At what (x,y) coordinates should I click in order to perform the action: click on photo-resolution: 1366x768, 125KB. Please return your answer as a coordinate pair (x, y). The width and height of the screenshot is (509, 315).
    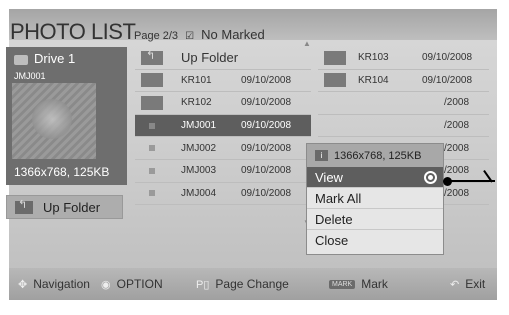
    Looking at the image, I should click on (62, 172).